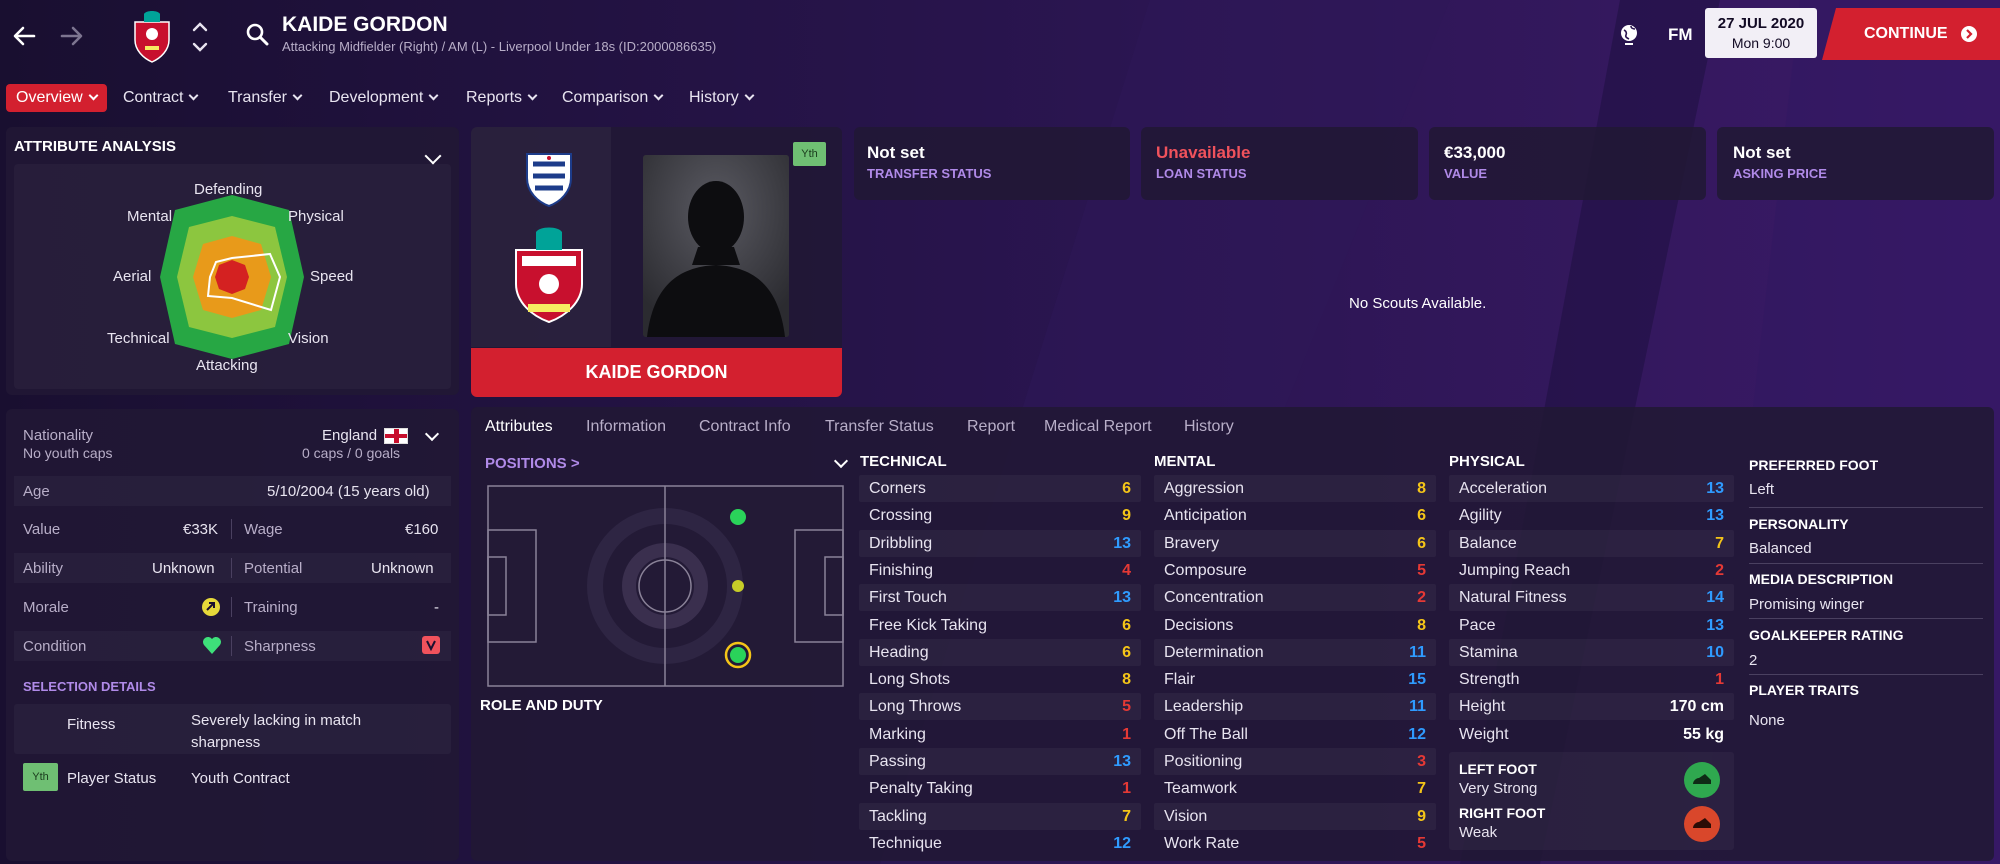 The height and width of the screenshot is (864, 2000). Describe the element at coordinates (745, 427) in the screenshot. I see `subtab-contract-info: Contract Info` at that location.